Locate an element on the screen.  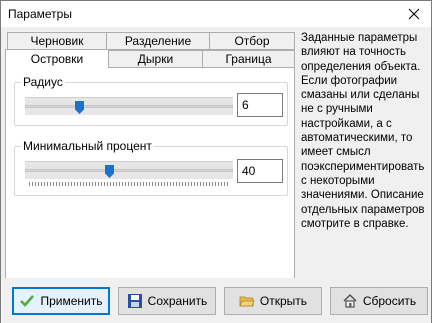
apply-label: Применить is located at coordinates (71, 301).